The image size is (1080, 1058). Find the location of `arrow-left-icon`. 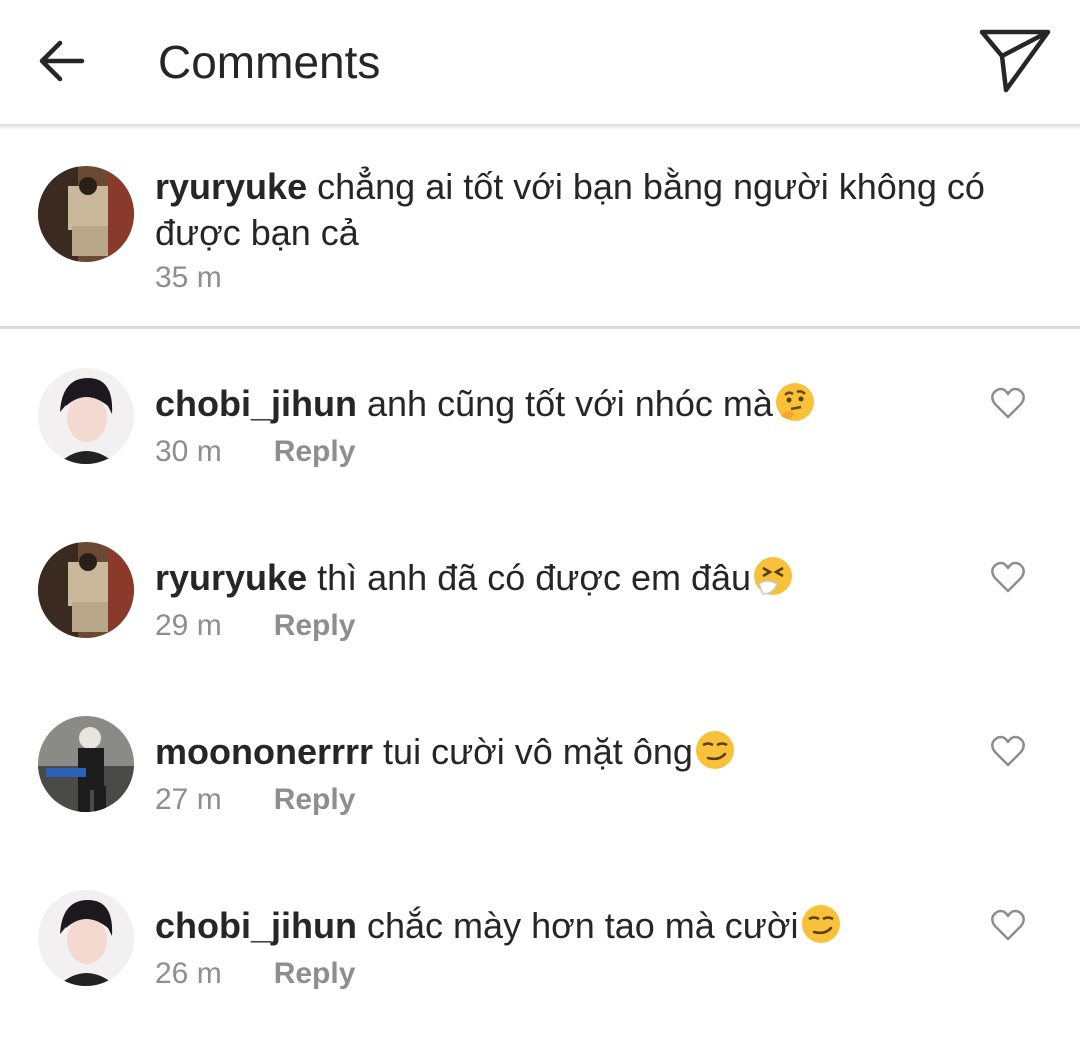

arrow-left-icon is located at coordinates (62, 61).